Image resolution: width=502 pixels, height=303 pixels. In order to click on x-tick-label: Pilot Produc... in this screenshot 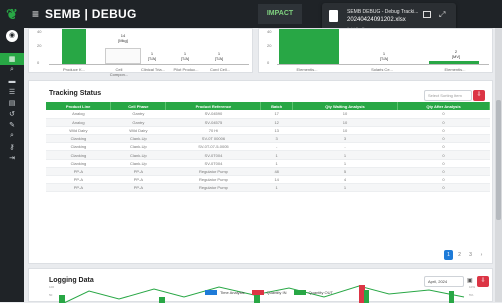, I will do `click(186, 69)`.